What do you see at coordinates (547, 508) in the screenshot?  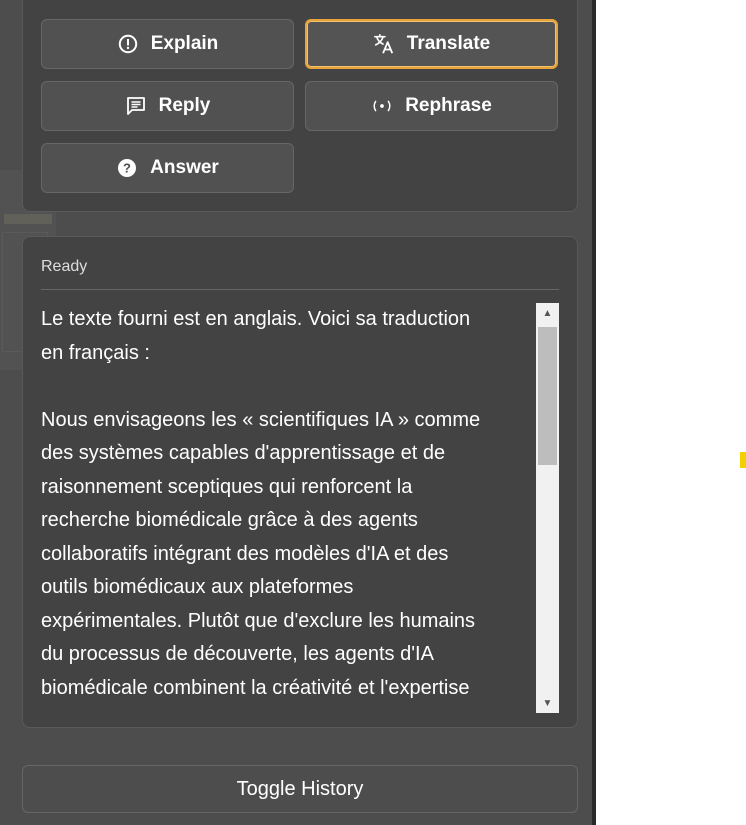 I see `result-scrollbar: ▲ ▼` at bounding box center [547, 508].